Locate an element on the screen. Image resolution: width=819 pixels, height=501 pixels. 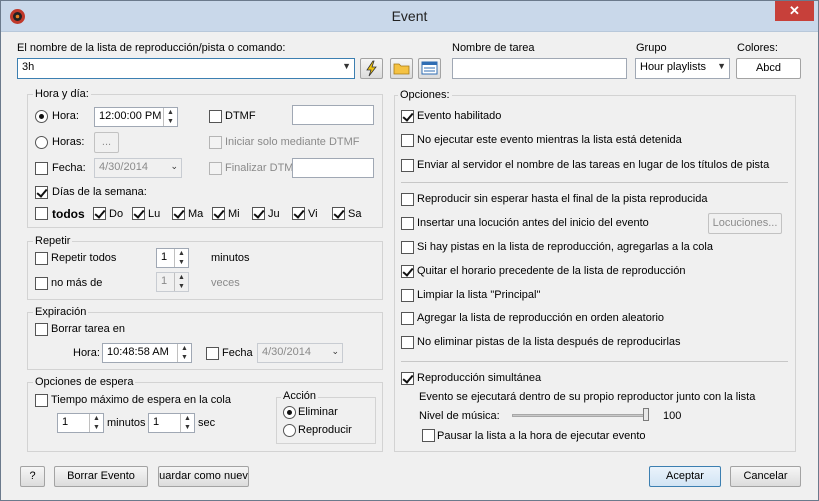
music-level-slider is located at coordinates (580, 414).